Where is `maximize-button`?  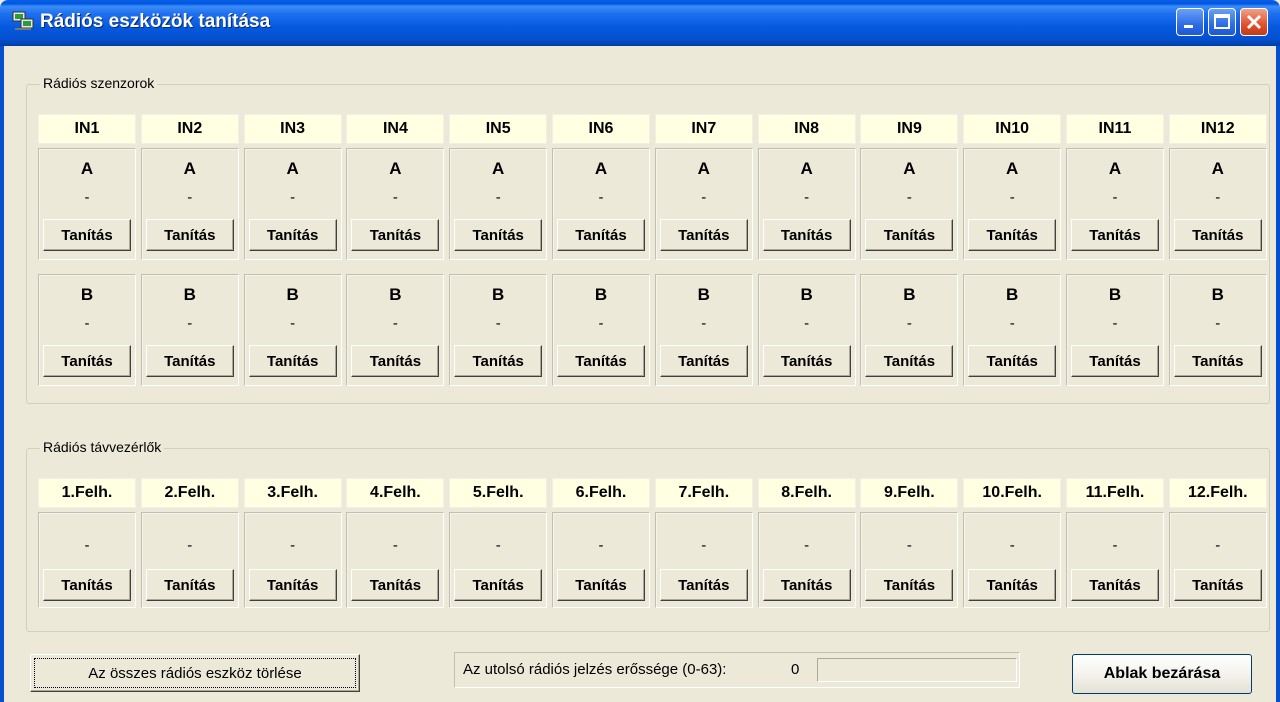 maximize-button is located at coordinates (1222, 22).